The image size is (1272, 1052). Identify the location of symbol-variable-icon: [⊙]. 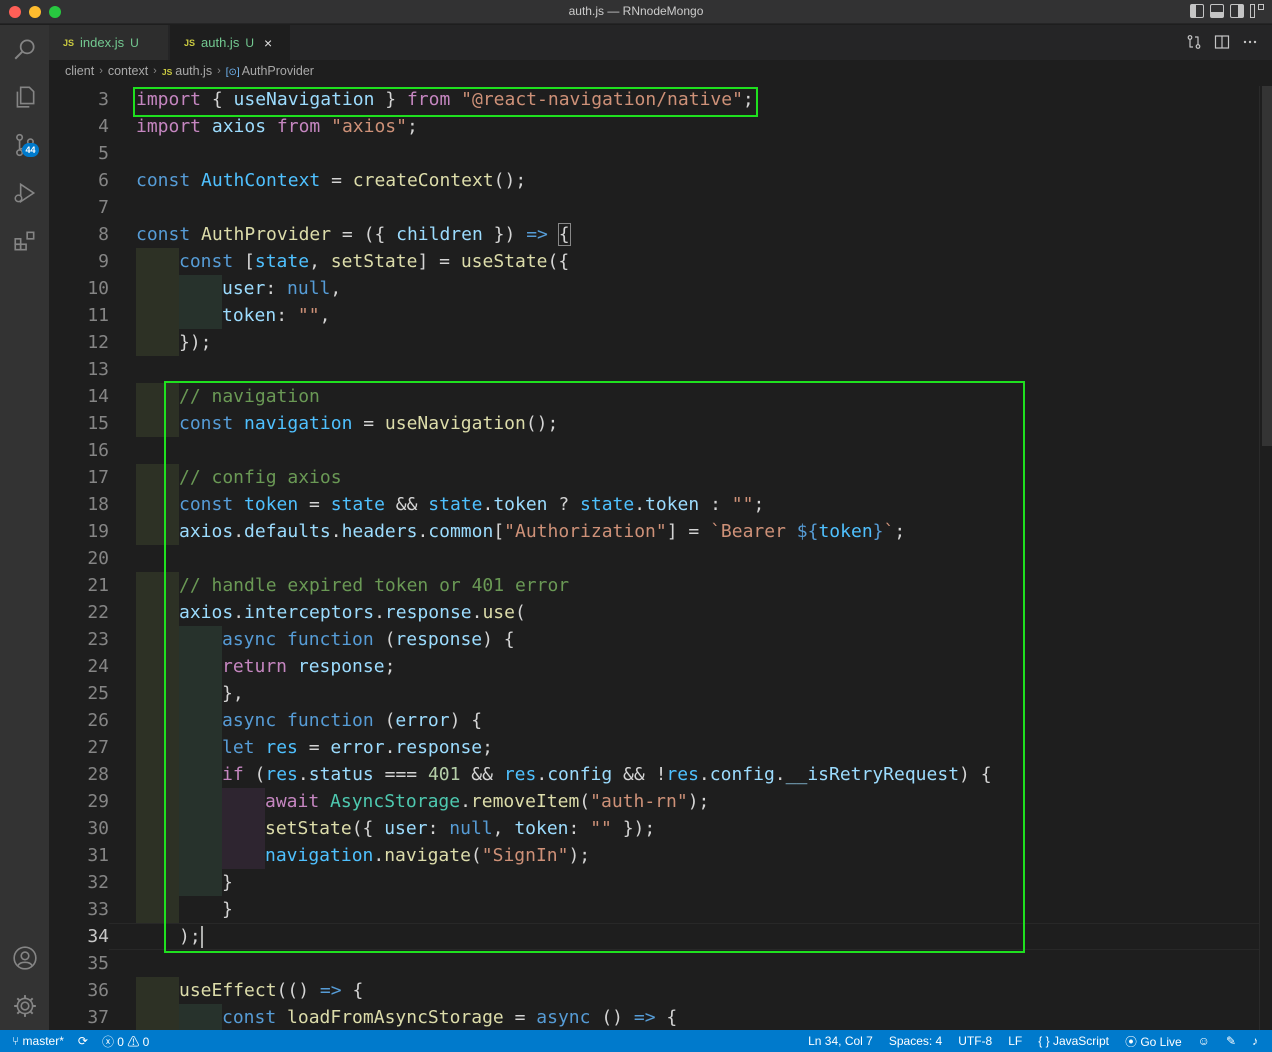
(232, 72).